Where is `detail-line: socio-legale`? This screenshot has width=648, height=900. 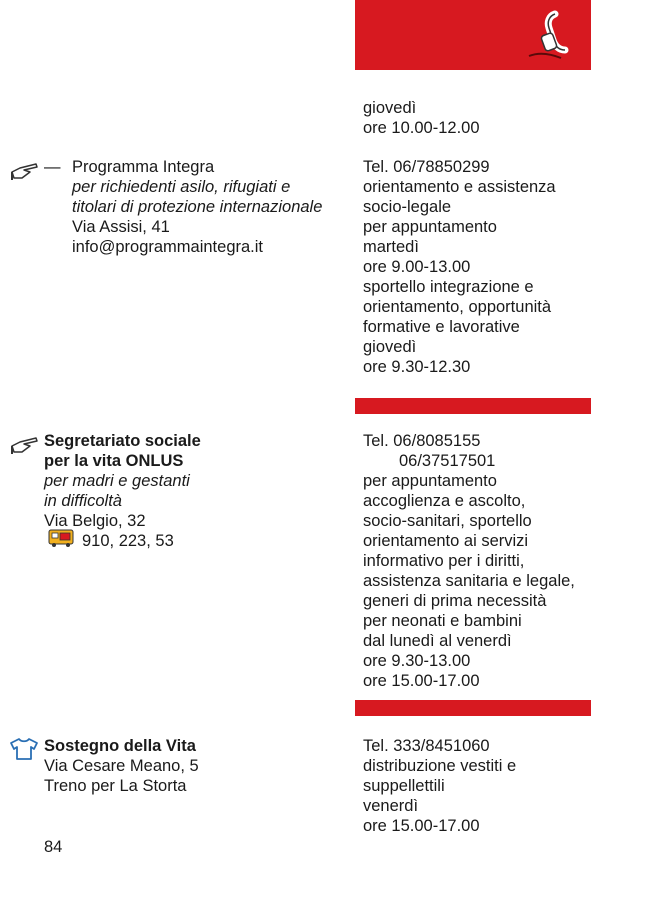 detail-line: socio-legale is located at coordinates (407, 207).